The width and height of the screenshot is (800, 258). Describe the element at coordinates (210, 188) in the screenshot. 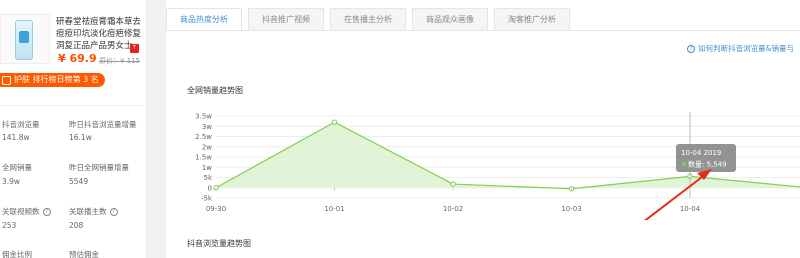

I see `y-tick-label: 0` at that location.